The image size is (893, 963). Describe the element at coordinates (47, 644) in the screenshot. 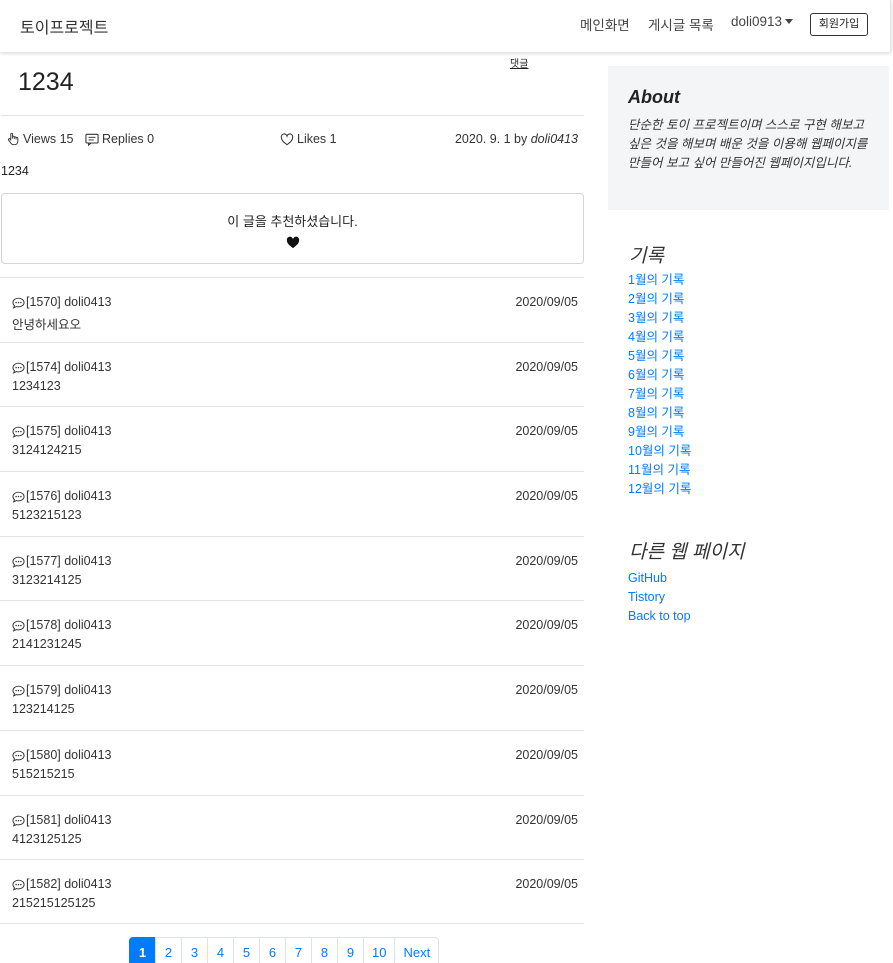

I see `comment-text: 2141231245` at that location.